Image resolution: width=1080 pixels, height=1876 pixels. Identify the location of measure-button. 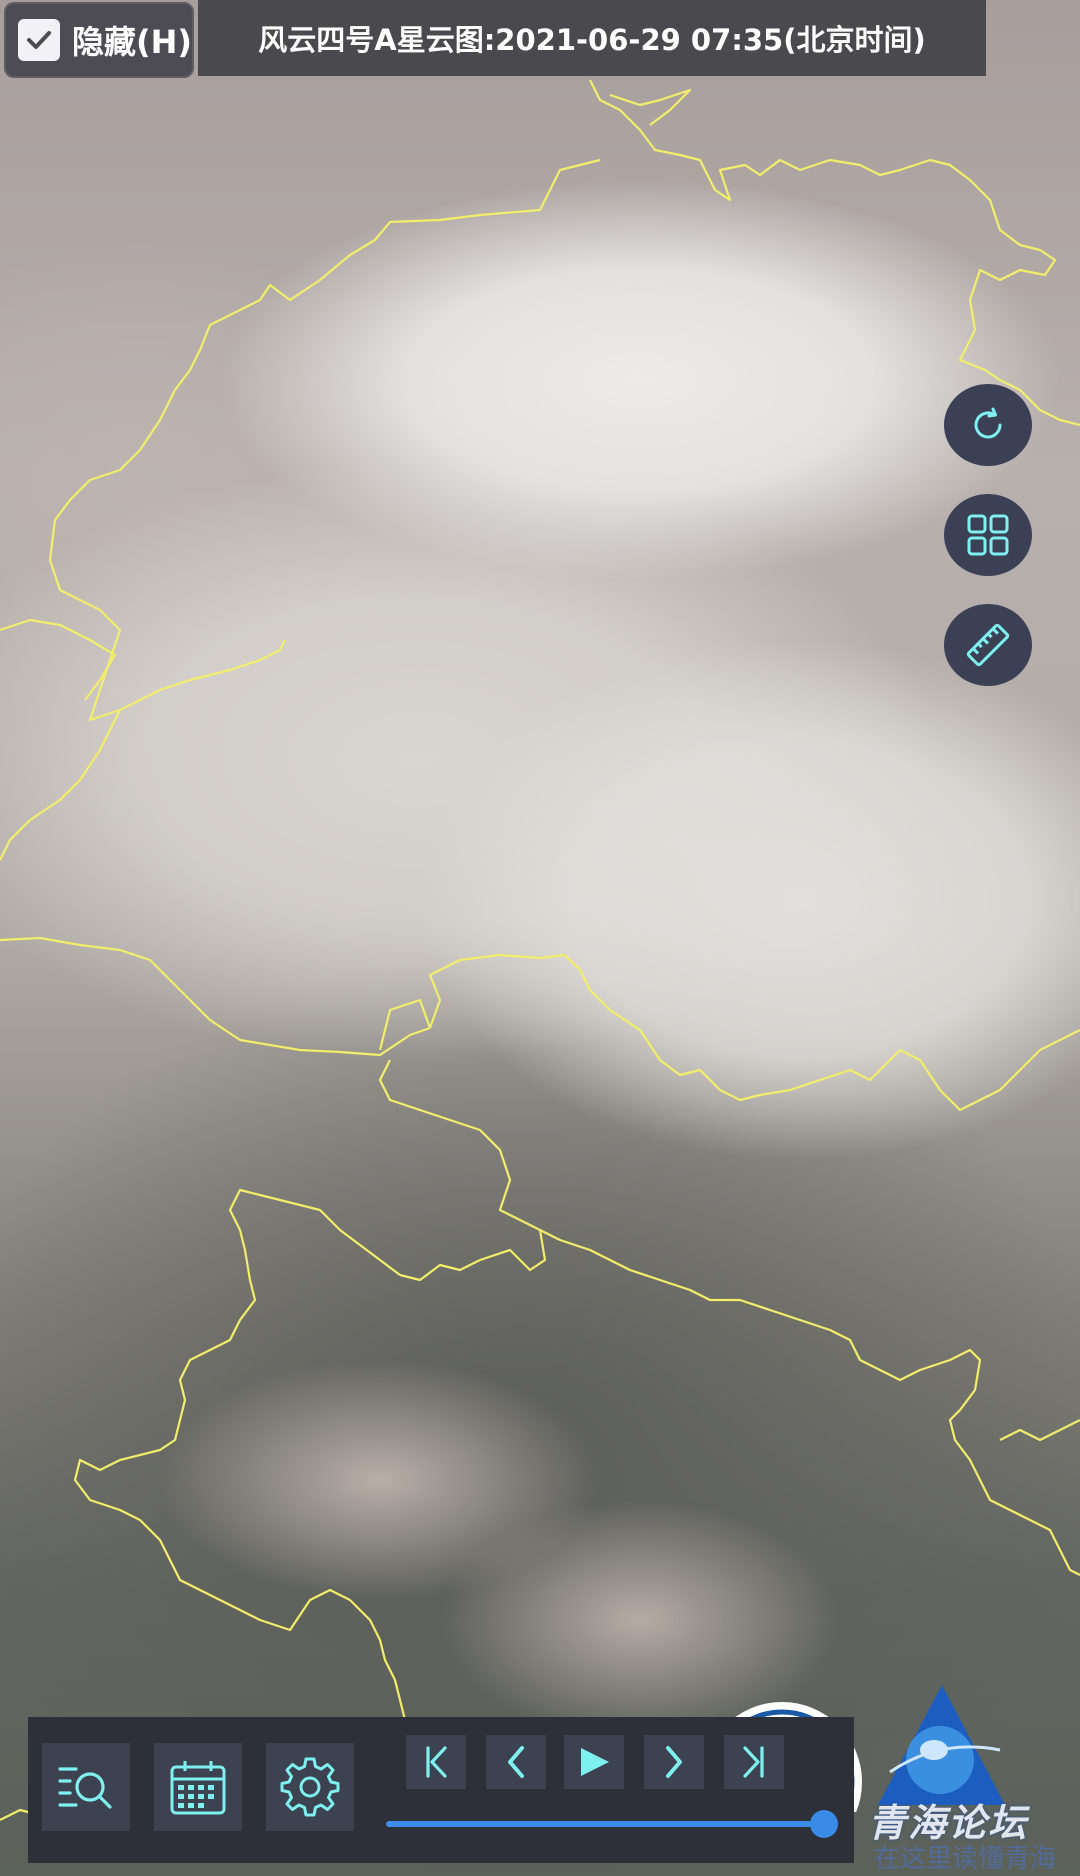
(988, 645).